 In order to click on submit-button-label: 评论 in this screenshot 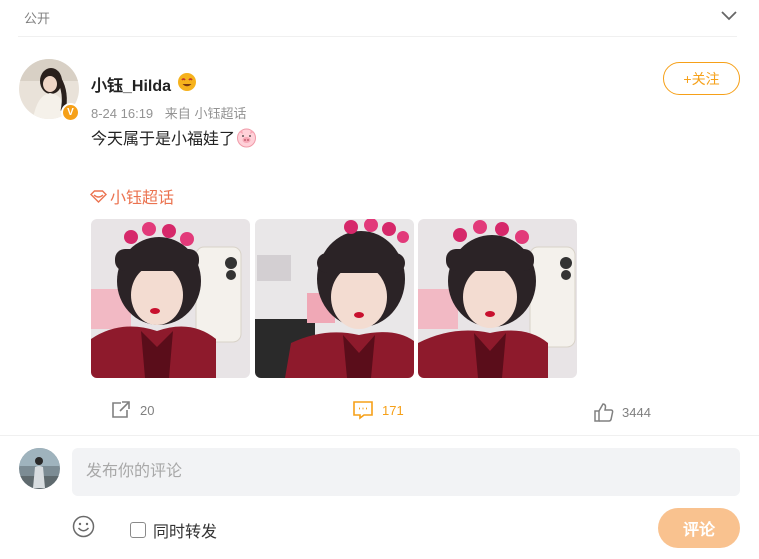, I will do `click(698, 530)`.